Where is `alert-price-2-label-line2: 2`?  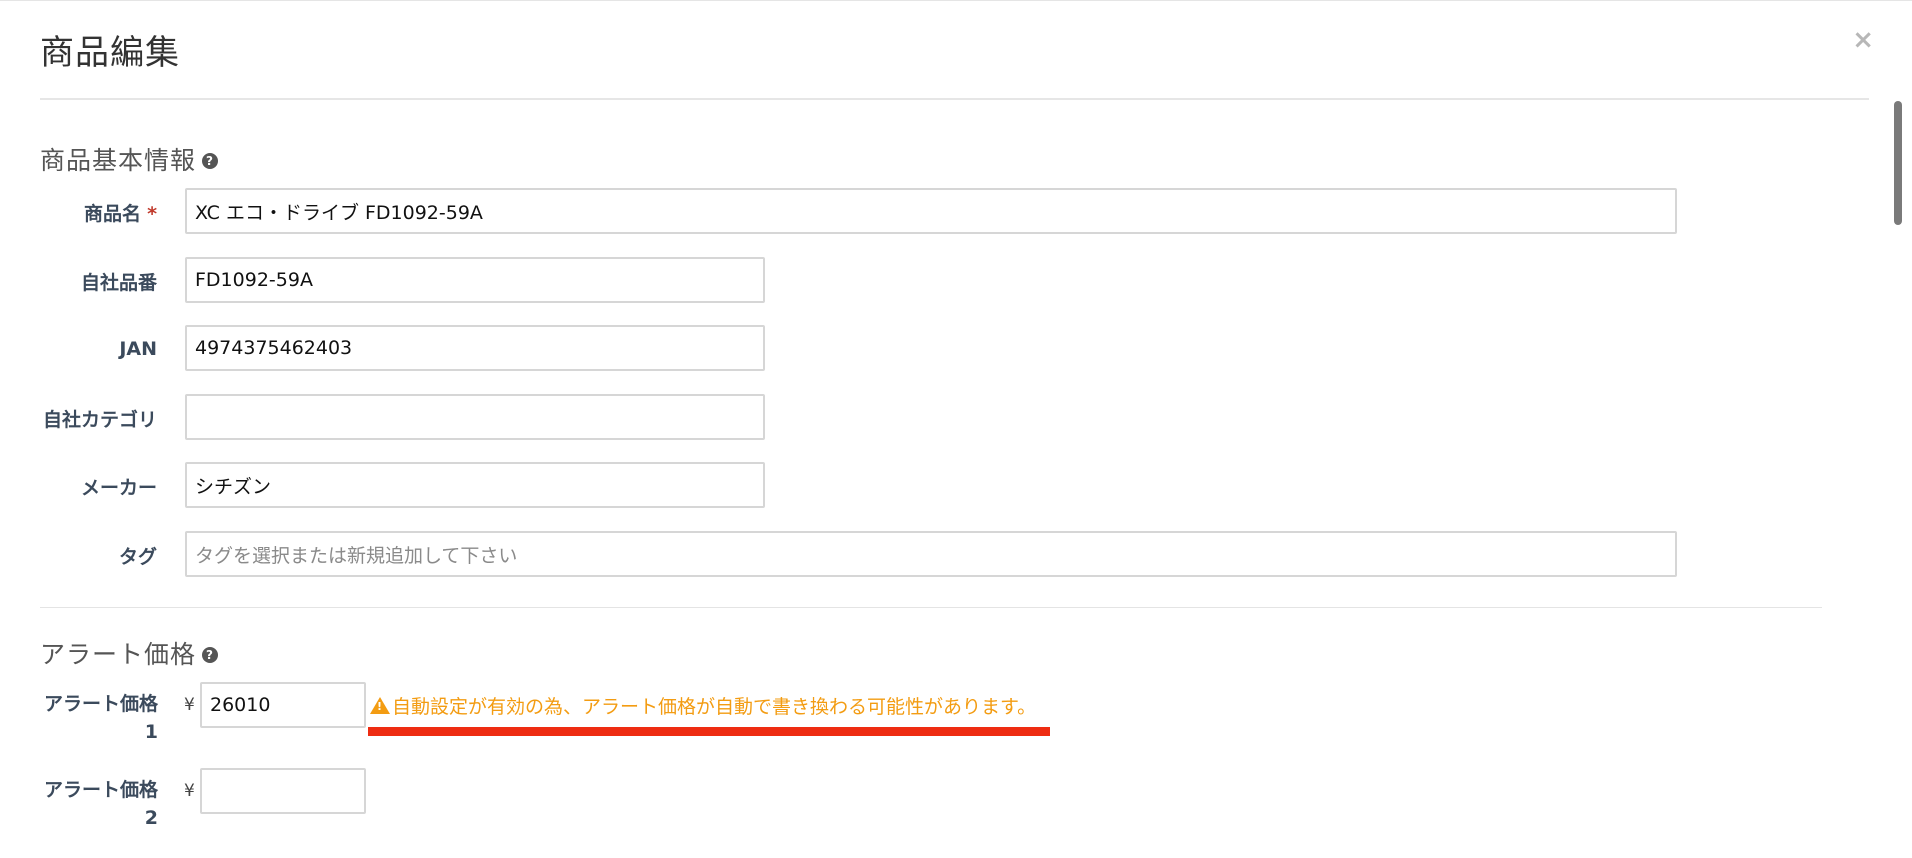 alert-price-2-label-line2: 2 is located at coordinates (151, 818).